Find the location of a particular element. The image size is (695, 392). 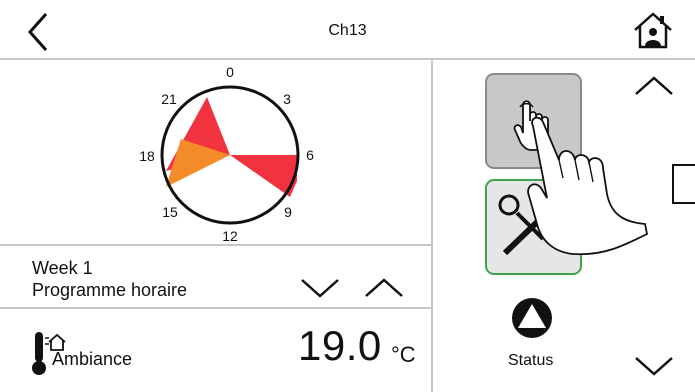

pointing-hand-icon is located at coordinates (575, 184).